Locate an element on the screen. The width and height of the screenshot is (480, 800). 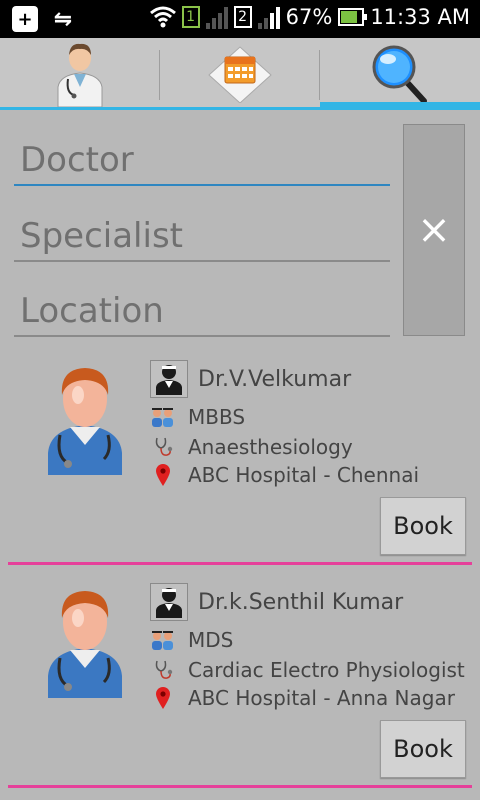
sim2-icon: 2 is located at coordinates (242, 17).